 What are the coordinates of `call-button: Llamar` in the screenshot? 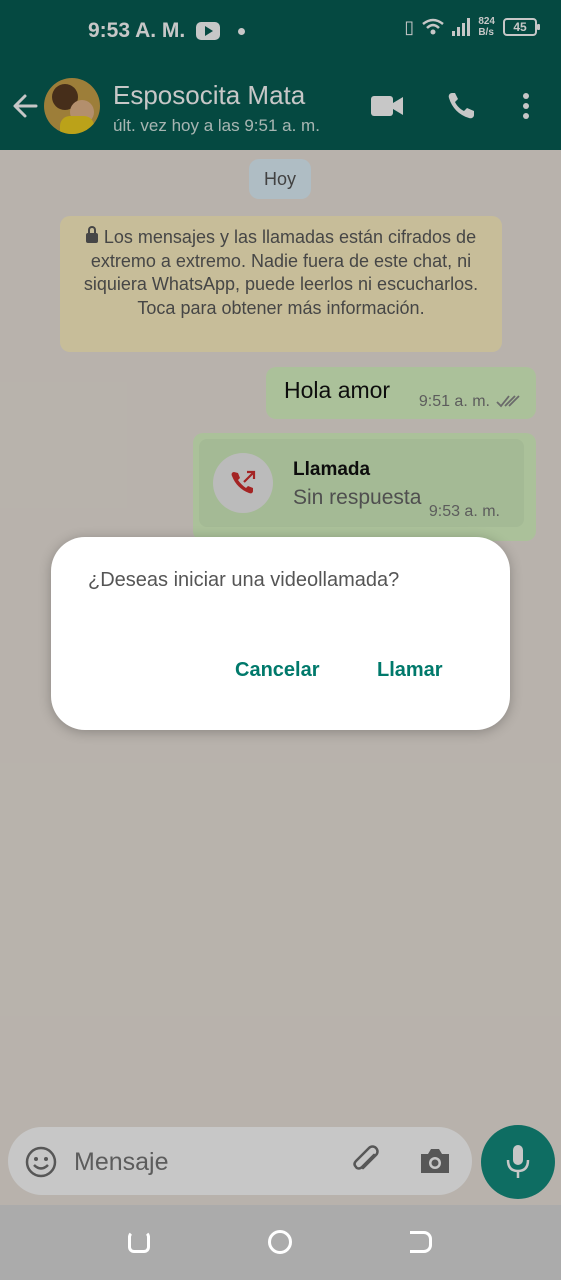 It's located at (410, 670).